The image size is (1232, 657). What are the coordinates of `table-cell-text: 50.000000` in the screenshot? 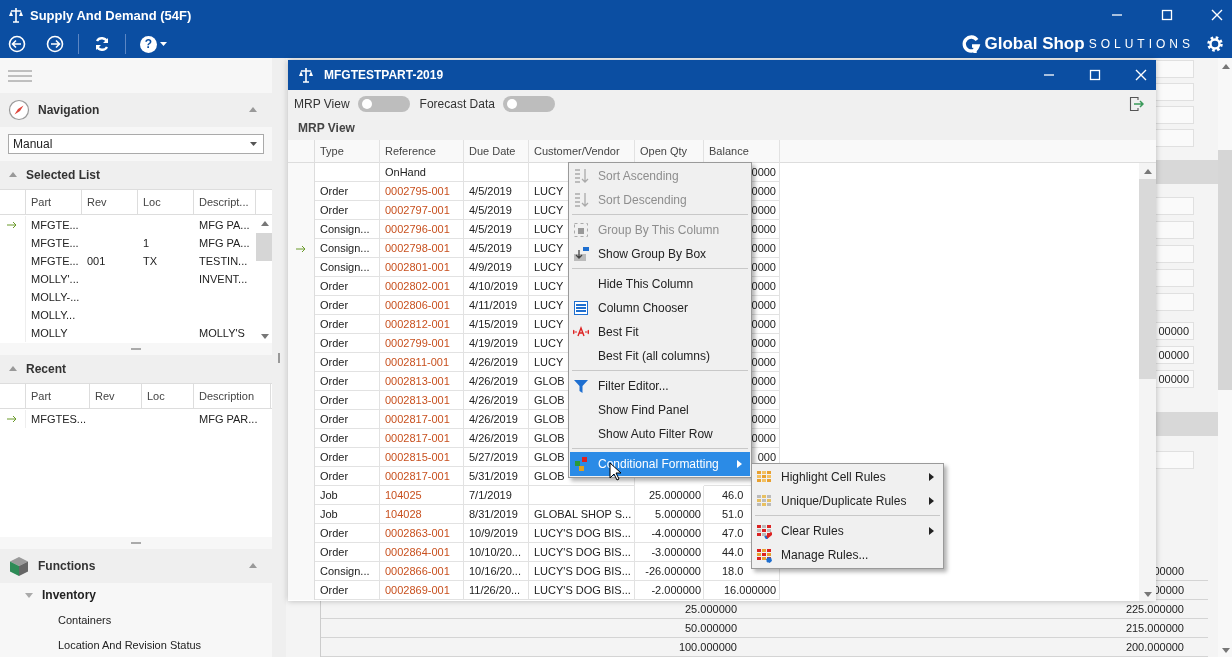 It's located at (711, 628).